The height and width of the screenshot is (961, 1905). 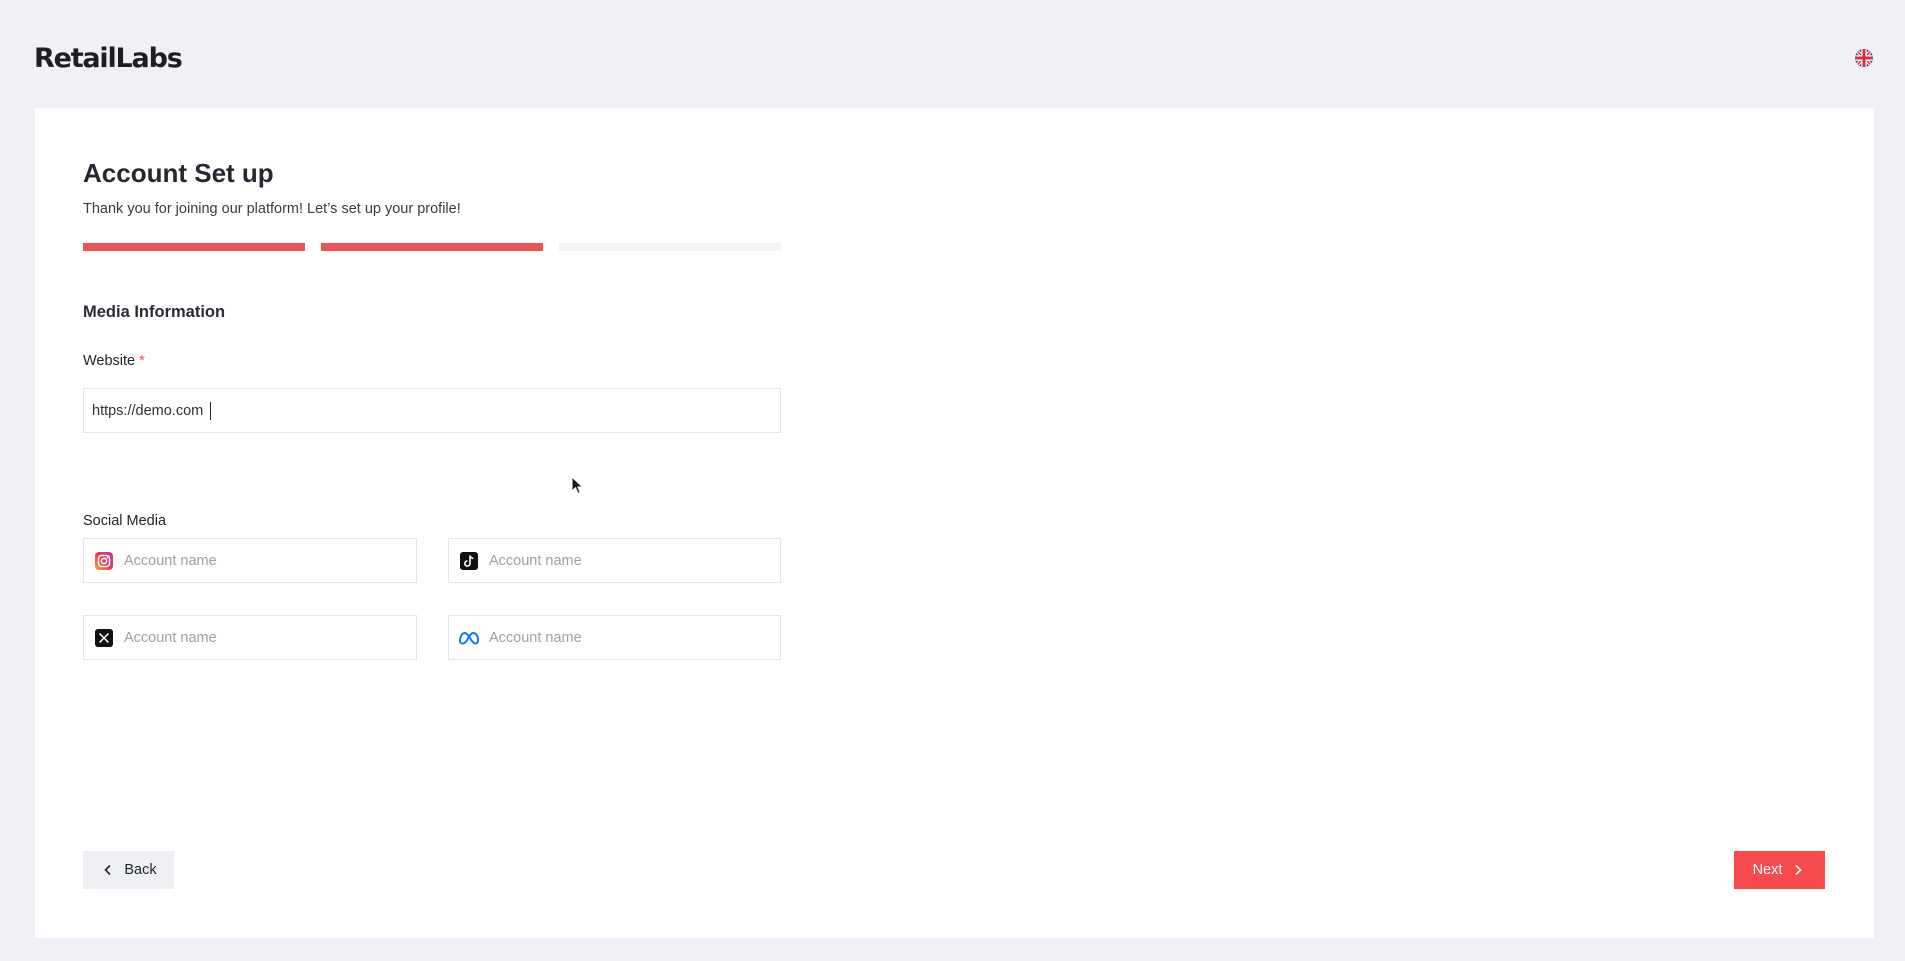 I want to click on tiktok-icon, so click(x=469, y=561).